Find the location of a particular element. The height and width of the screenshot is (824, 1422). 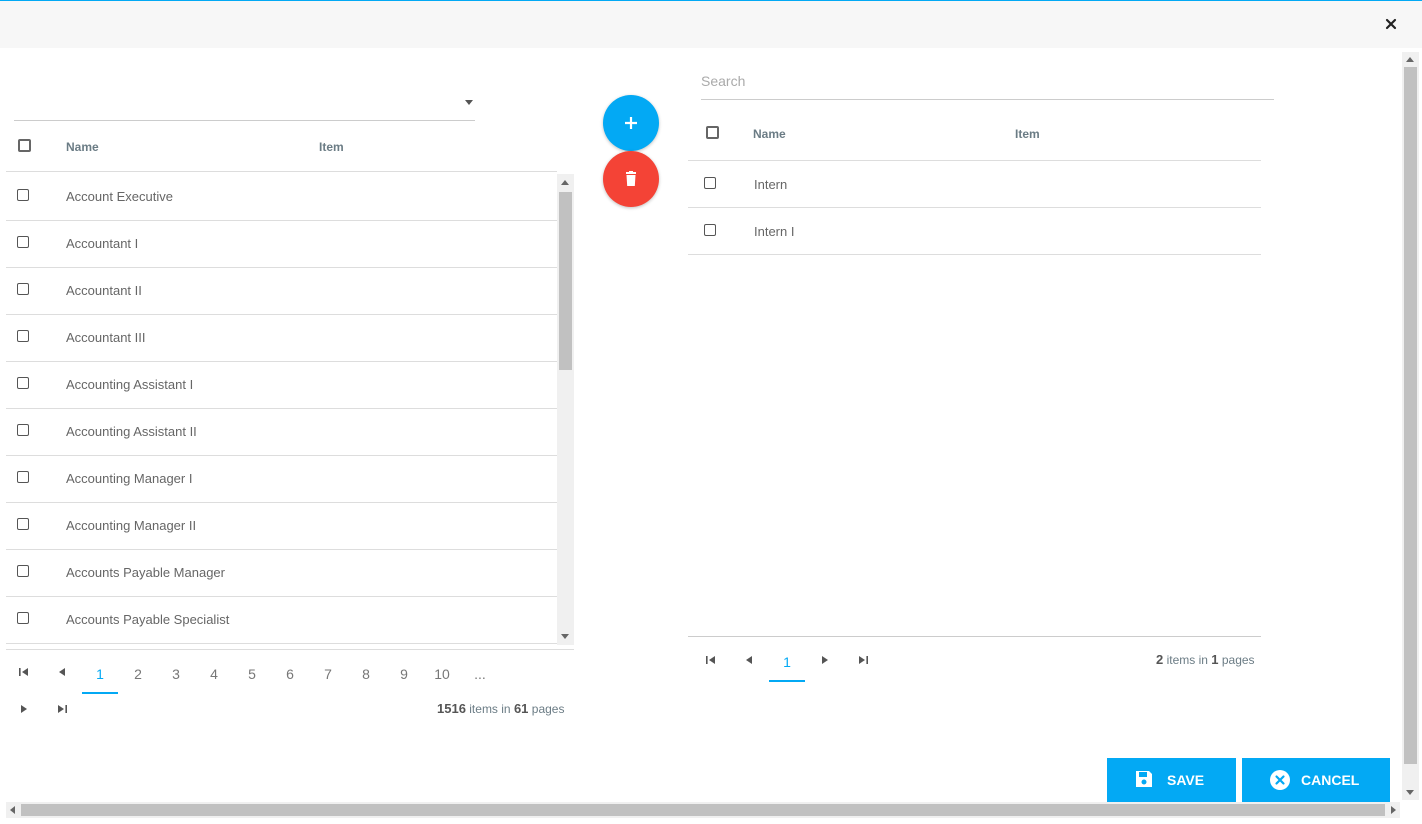

right-total-items: 2 is located at coordinates (1160, 659).